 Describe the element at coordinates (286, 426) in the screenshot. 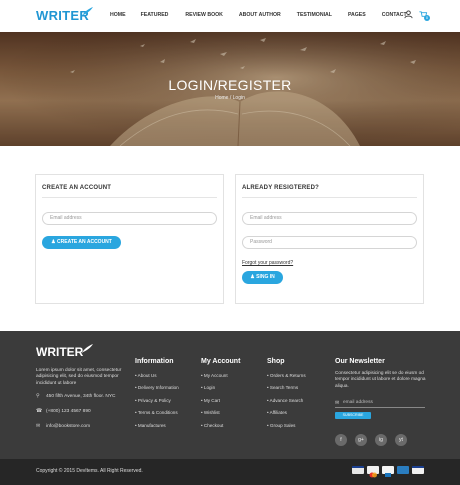

I see `footer-link: • Group Sales` at that location.